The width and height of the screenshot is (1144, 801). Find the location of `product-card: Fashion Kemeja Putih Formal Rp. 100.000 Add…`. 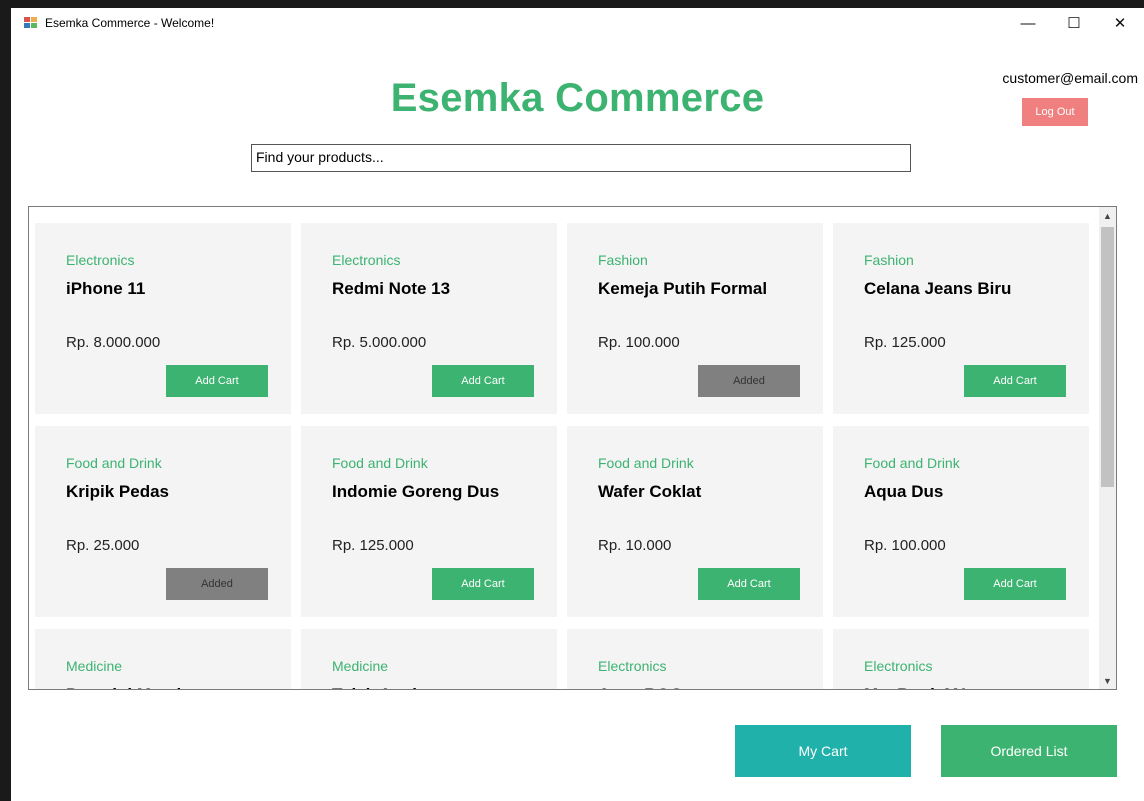

product-card: Fashion Kemeja Putih Formal Rp. 100.000 Add… is located at coordinates (695, 318).